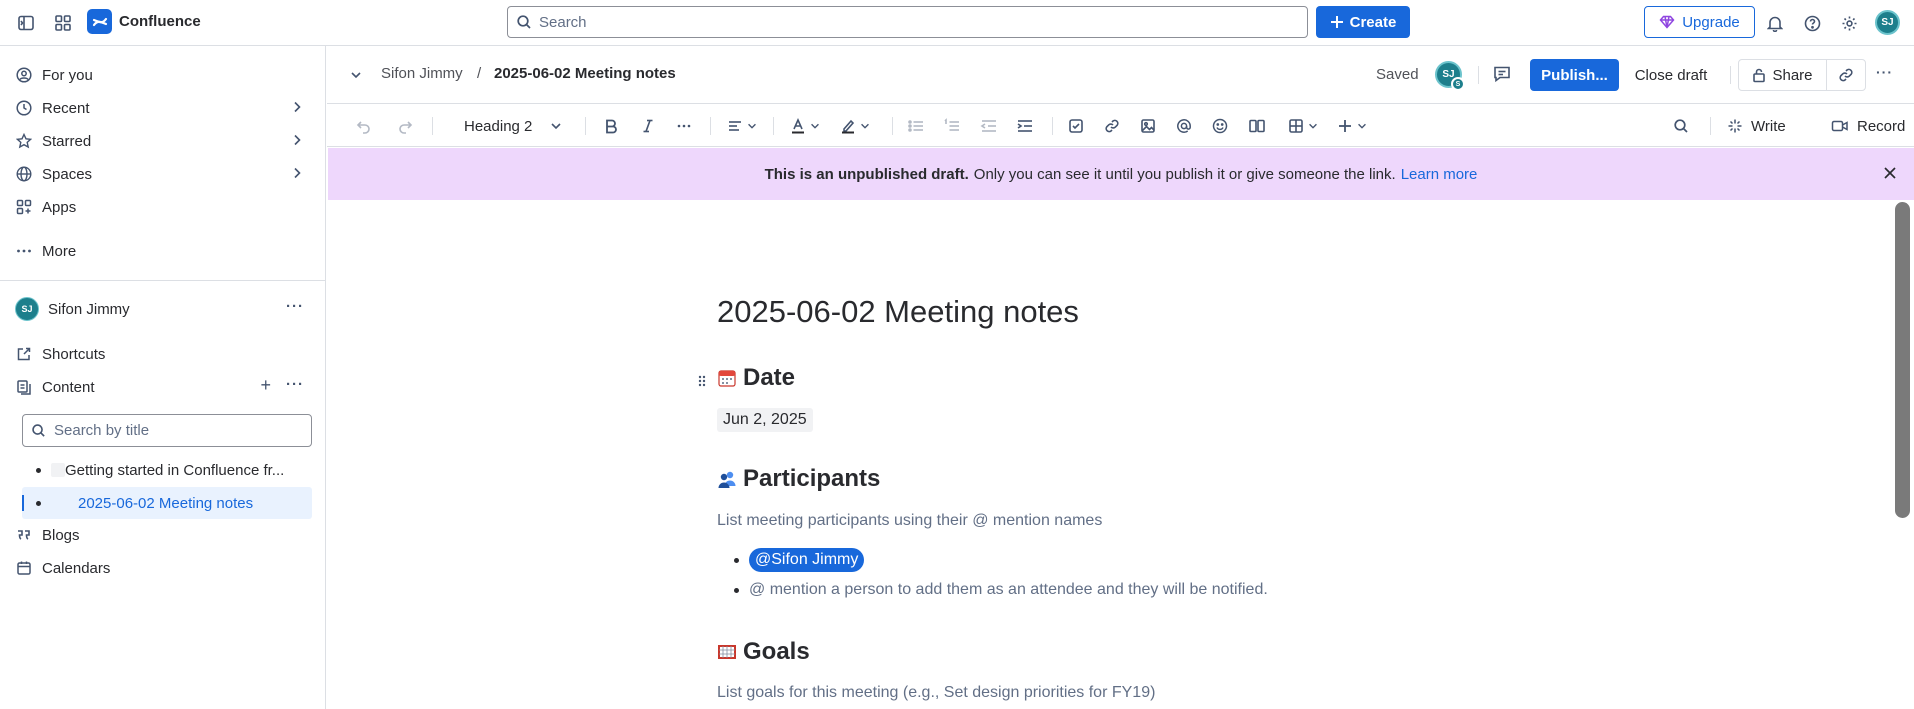 The image size is (1914, 709). Describe the element at coordinates (1502, 74) in the screenshot. I see `comment-icon` at that location.